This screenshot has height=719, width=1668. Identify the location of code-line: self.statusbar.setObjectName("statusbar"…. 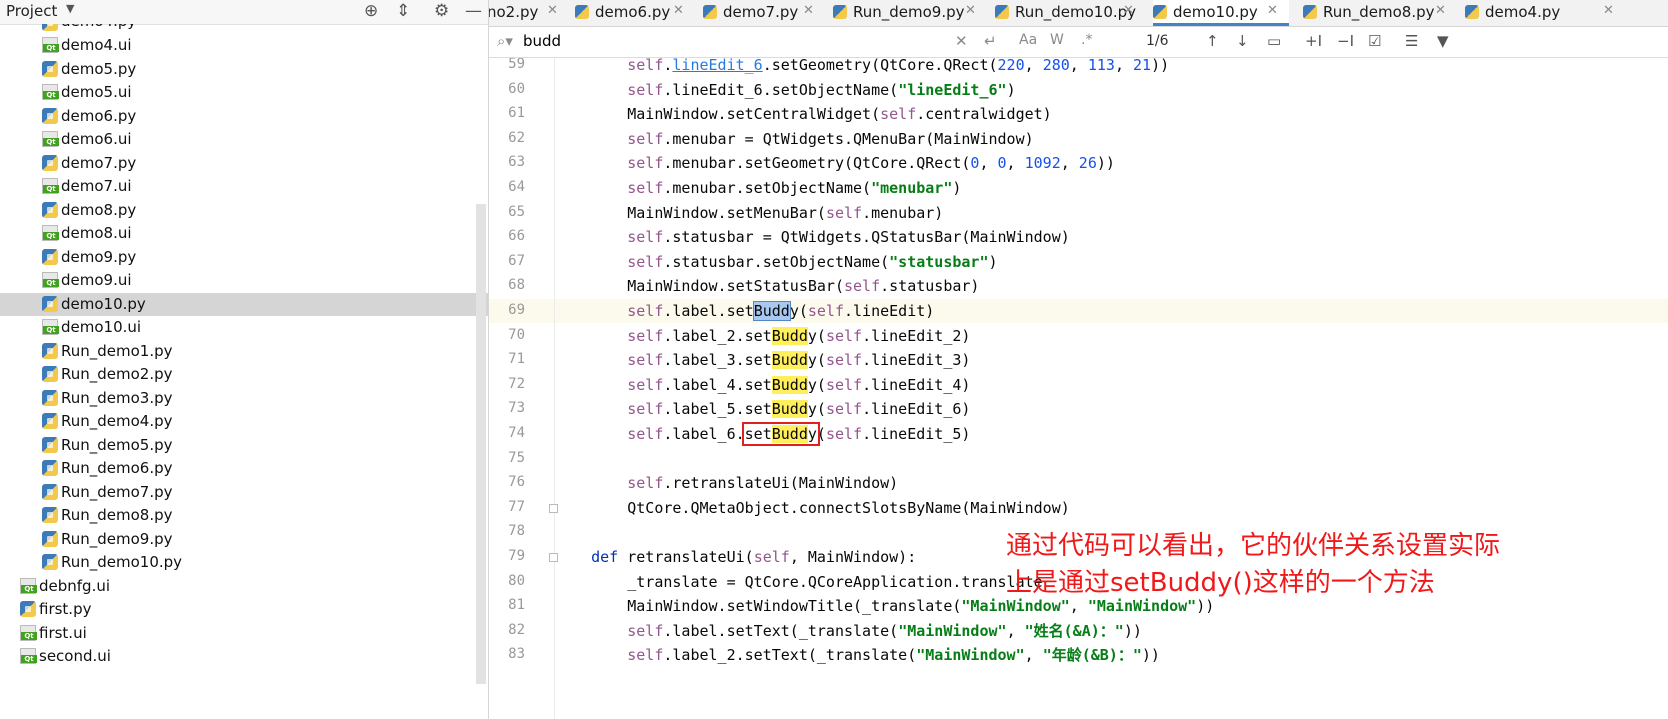
(1111, 262).